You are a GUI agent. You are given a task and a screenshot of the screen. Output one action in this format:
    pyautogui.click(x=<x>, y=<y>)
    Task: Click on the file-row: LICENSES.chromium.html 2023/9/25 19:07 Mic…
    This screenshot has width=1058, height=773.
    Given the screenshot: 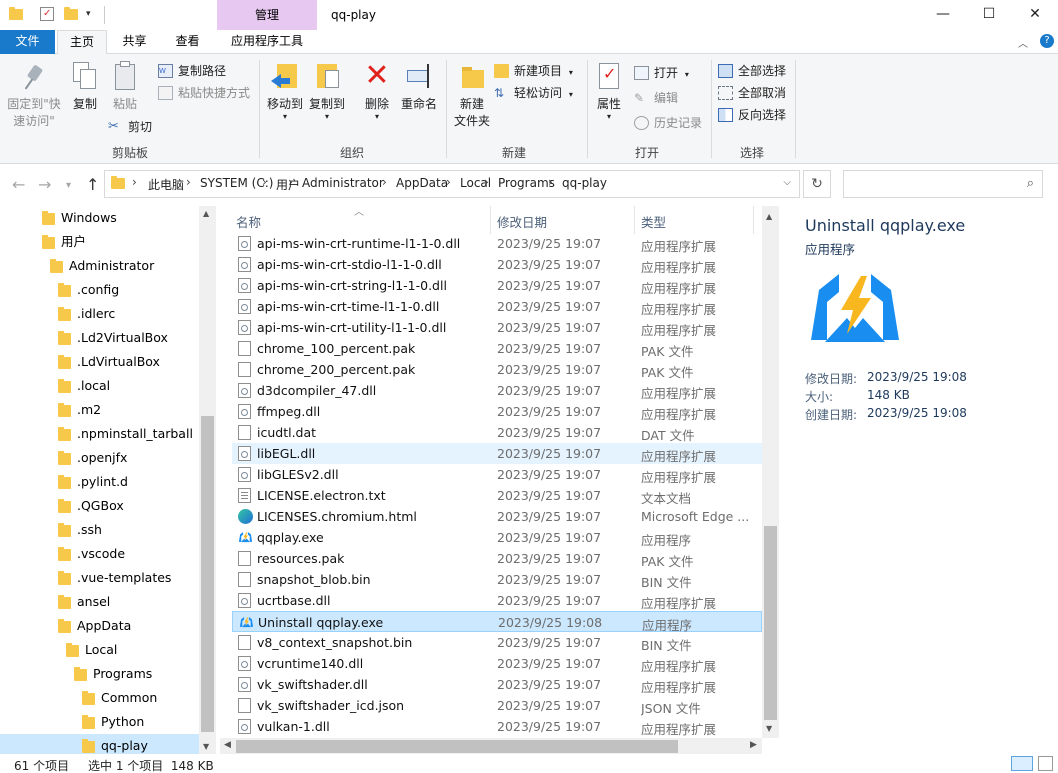 What is the action you would take?
    pyautogui.click(x=497, y=516)
    